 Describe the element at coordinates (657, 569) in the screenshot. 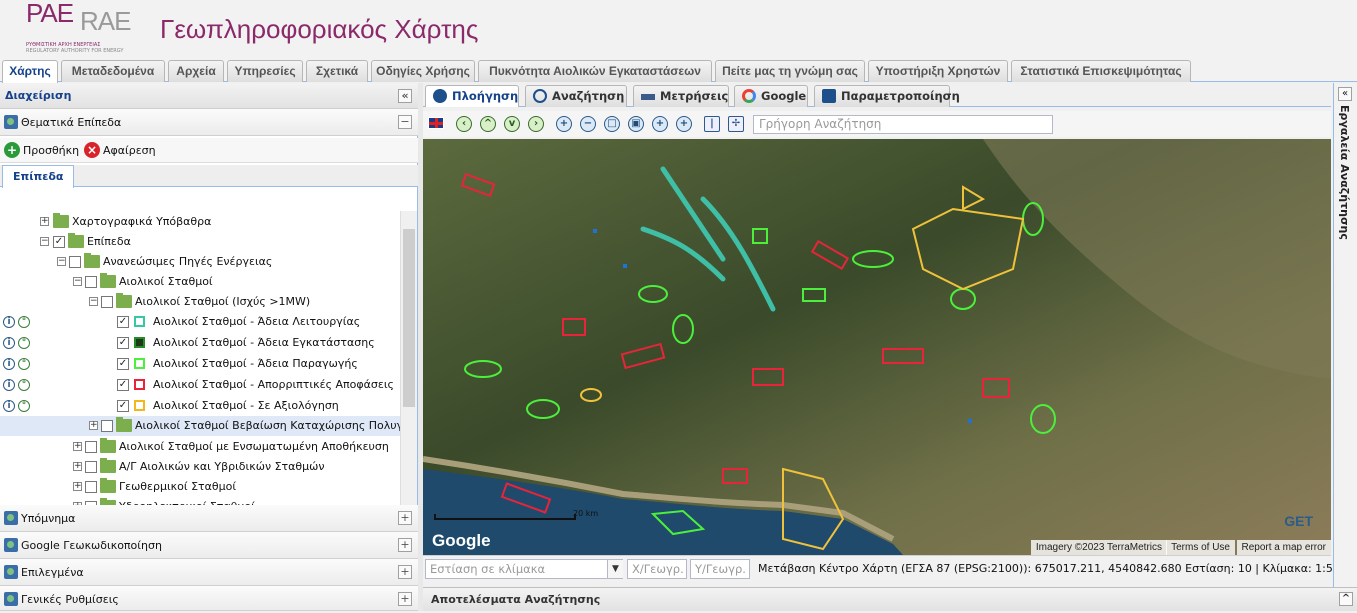

I see `x-coordinate-input: Χ/Γεωγρ.` at that location.